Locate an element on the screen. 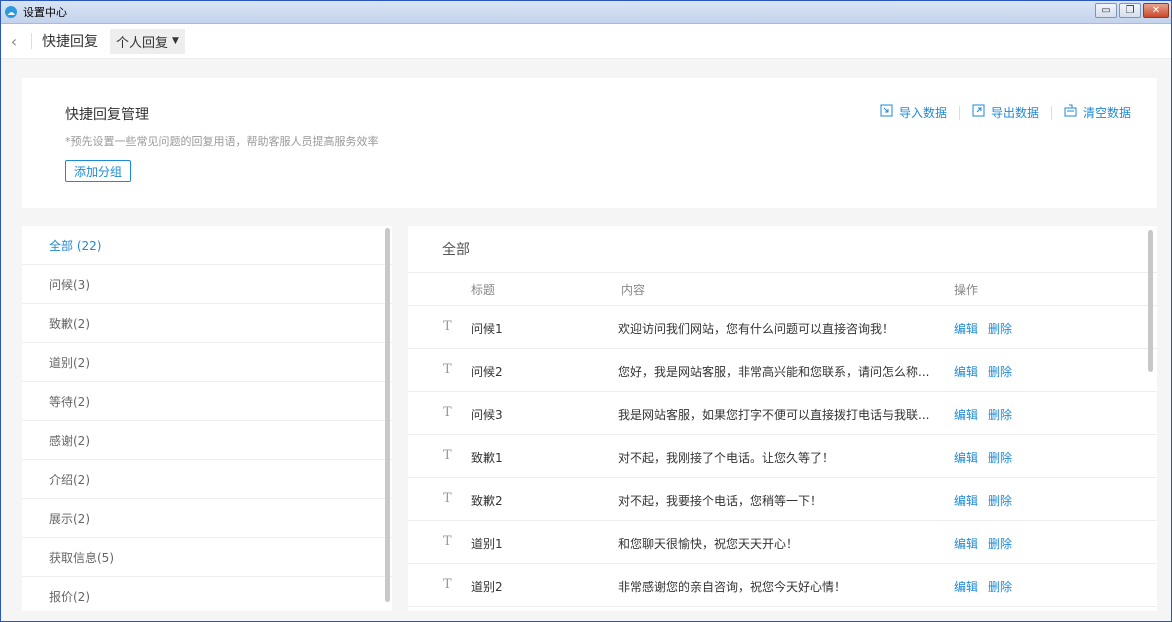  reply-list-title: 全部 is located at coordinates (782, 249).